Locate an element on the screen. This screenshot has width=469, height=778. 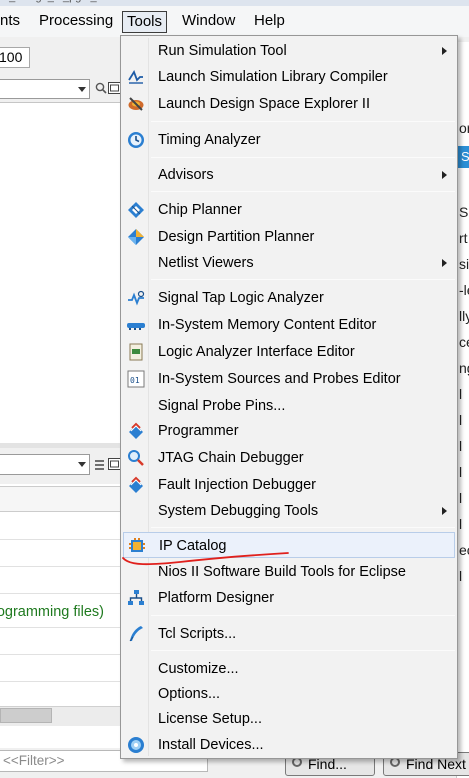
search-icon is located at coordinates (101, 88).